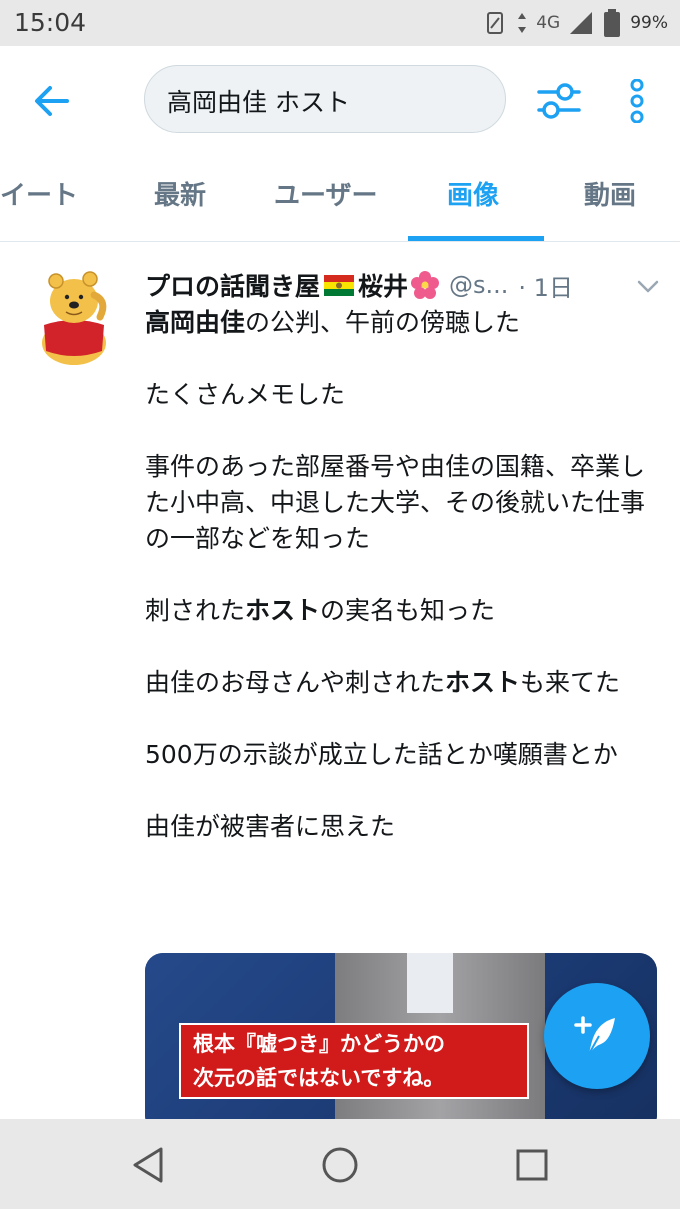 This screenshot has height=1209, width=680. What do you see at coordinates (270, 826) in the screenshot?
I see `text-run: 由佳が被害者に思えた` at bounding box center [270, 826].